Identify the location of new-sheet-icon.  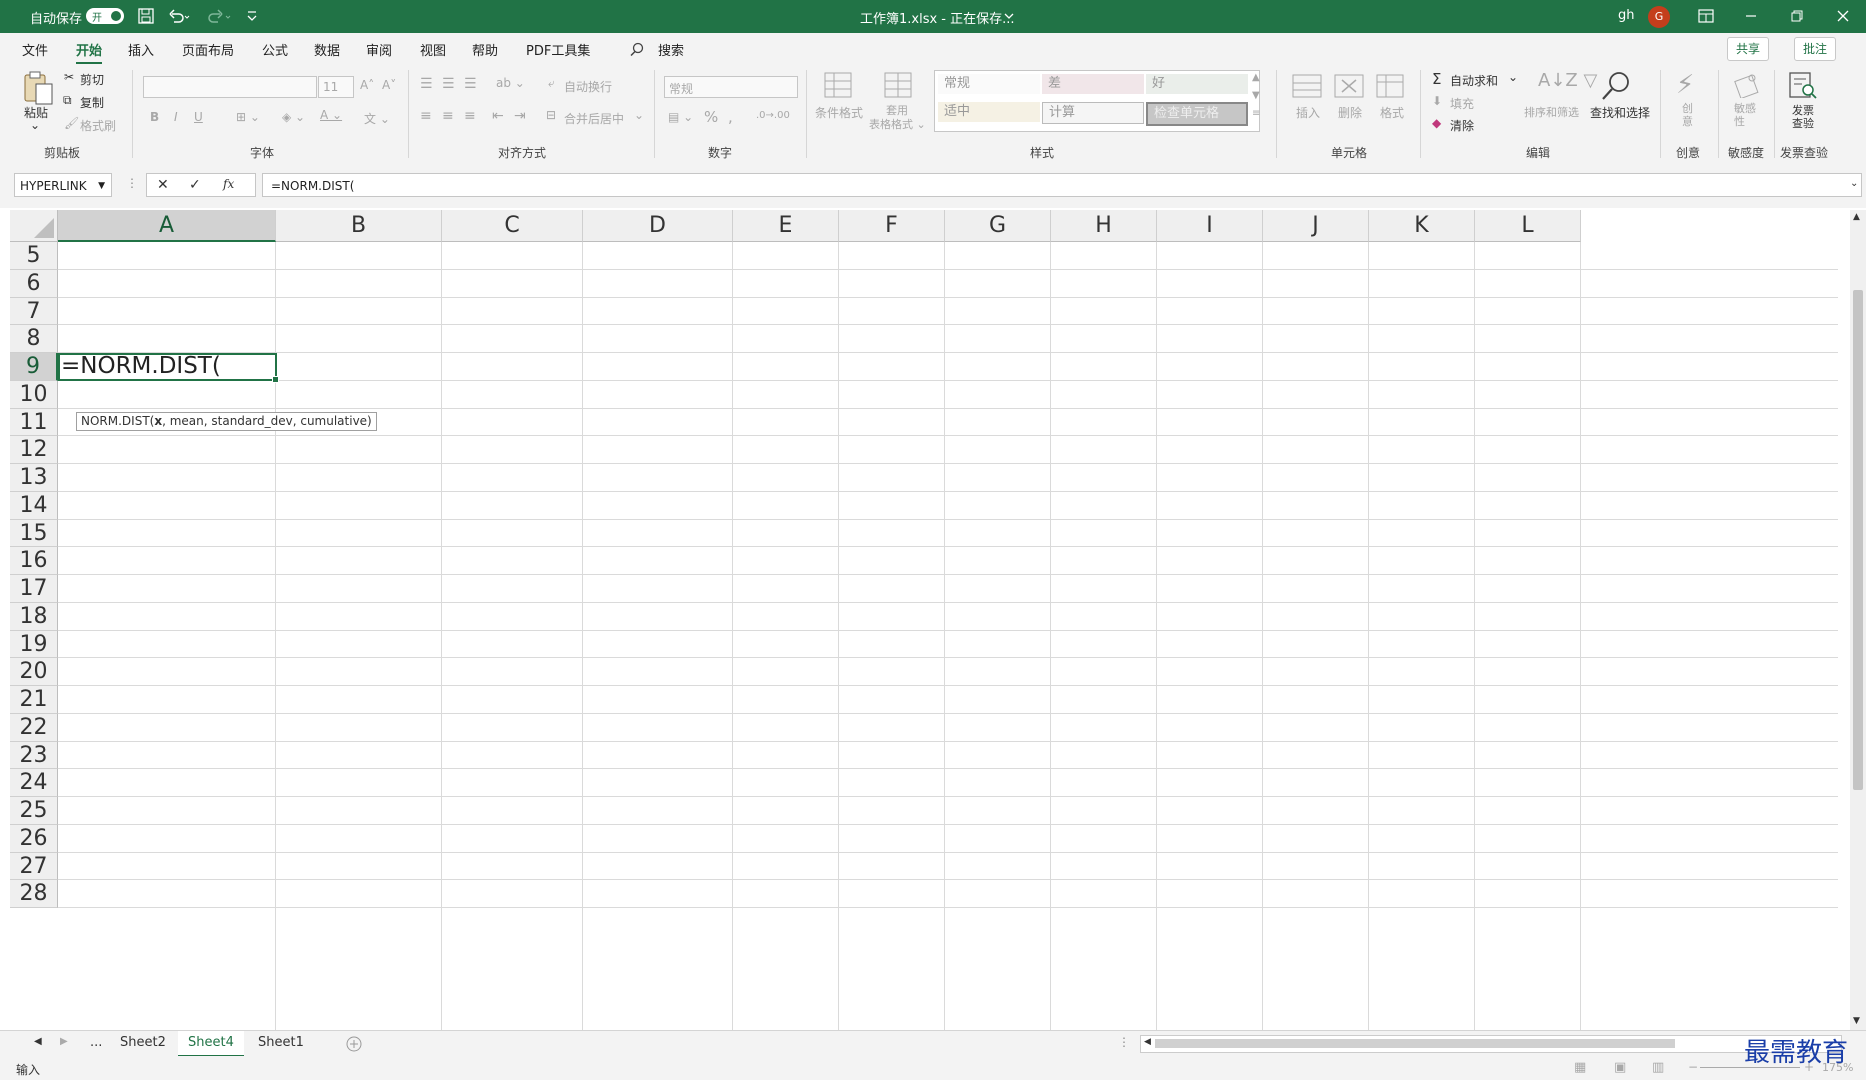
(354, 1044).